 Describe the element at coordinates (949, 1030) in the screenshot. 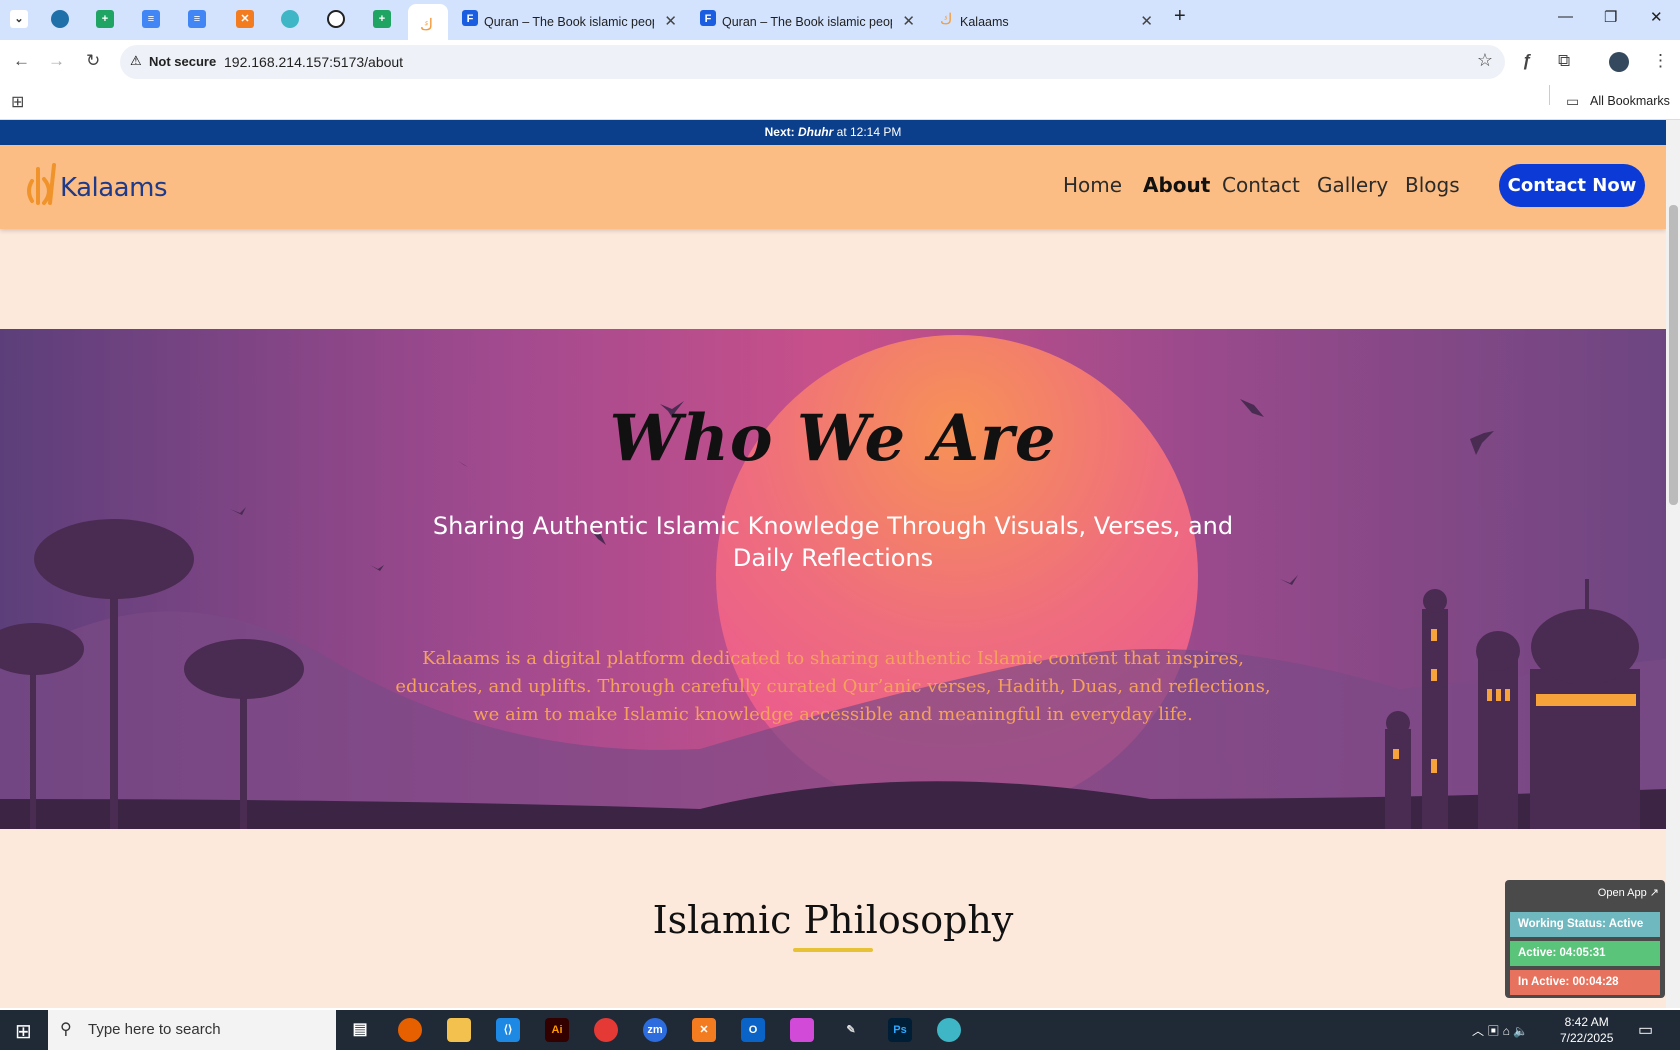

I see `app-icon` at that location.